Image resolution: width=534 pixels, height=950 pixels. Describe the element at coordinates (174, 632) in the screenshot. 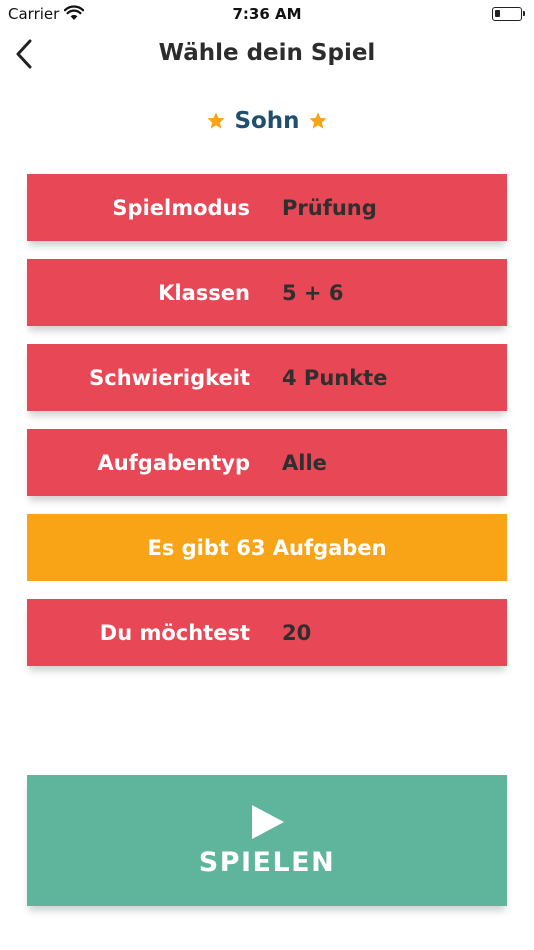

I see `setting-label: Du möchtest` at that location.